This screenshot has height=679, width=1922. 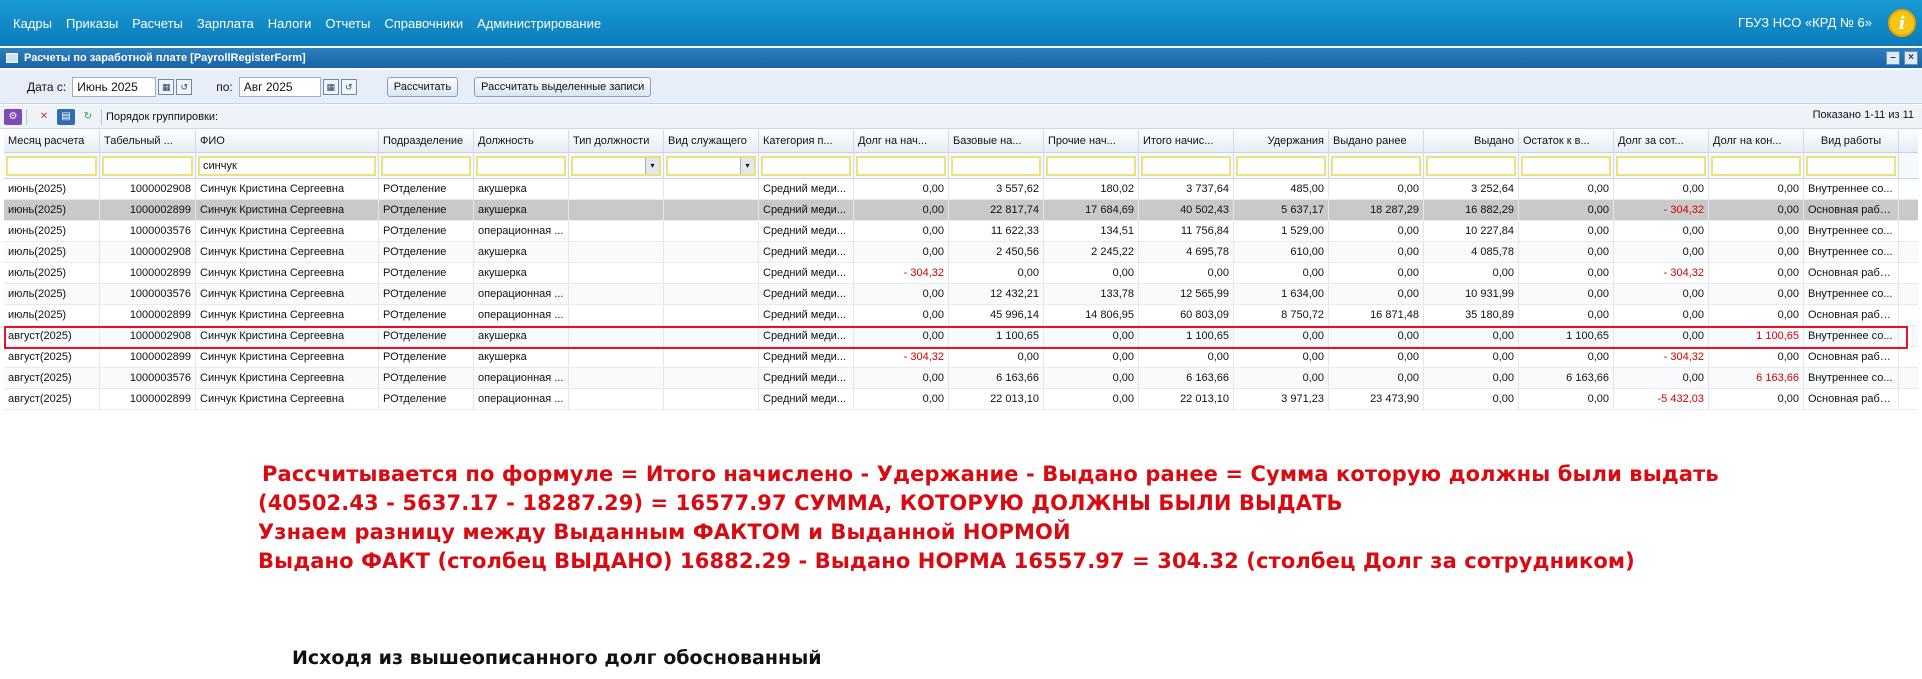 I want to click on menu-dropdown-icon: ⚙, so click(x=13, y=116).